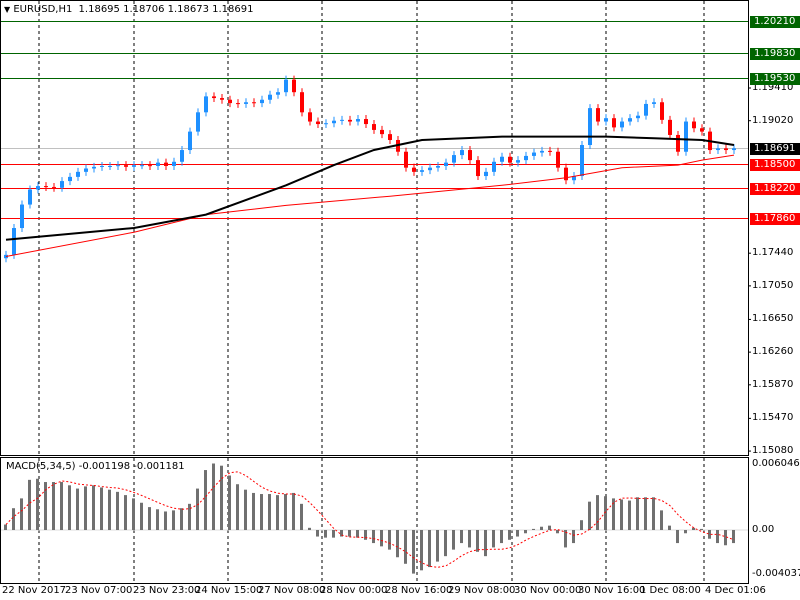 This screenshot has height=600, width=800. Describe the element at coordinates (670, 590) in the screenshot. I see `time-tick-label: 1 Dec 08:00` at that location.